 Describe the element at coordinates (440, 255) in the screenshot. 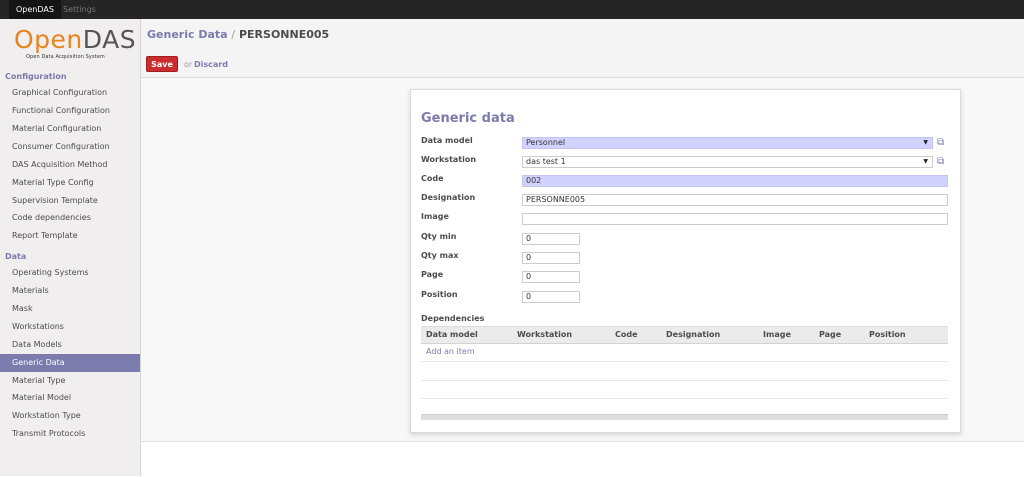

I see `label-qty-max: Qty max` at that location.